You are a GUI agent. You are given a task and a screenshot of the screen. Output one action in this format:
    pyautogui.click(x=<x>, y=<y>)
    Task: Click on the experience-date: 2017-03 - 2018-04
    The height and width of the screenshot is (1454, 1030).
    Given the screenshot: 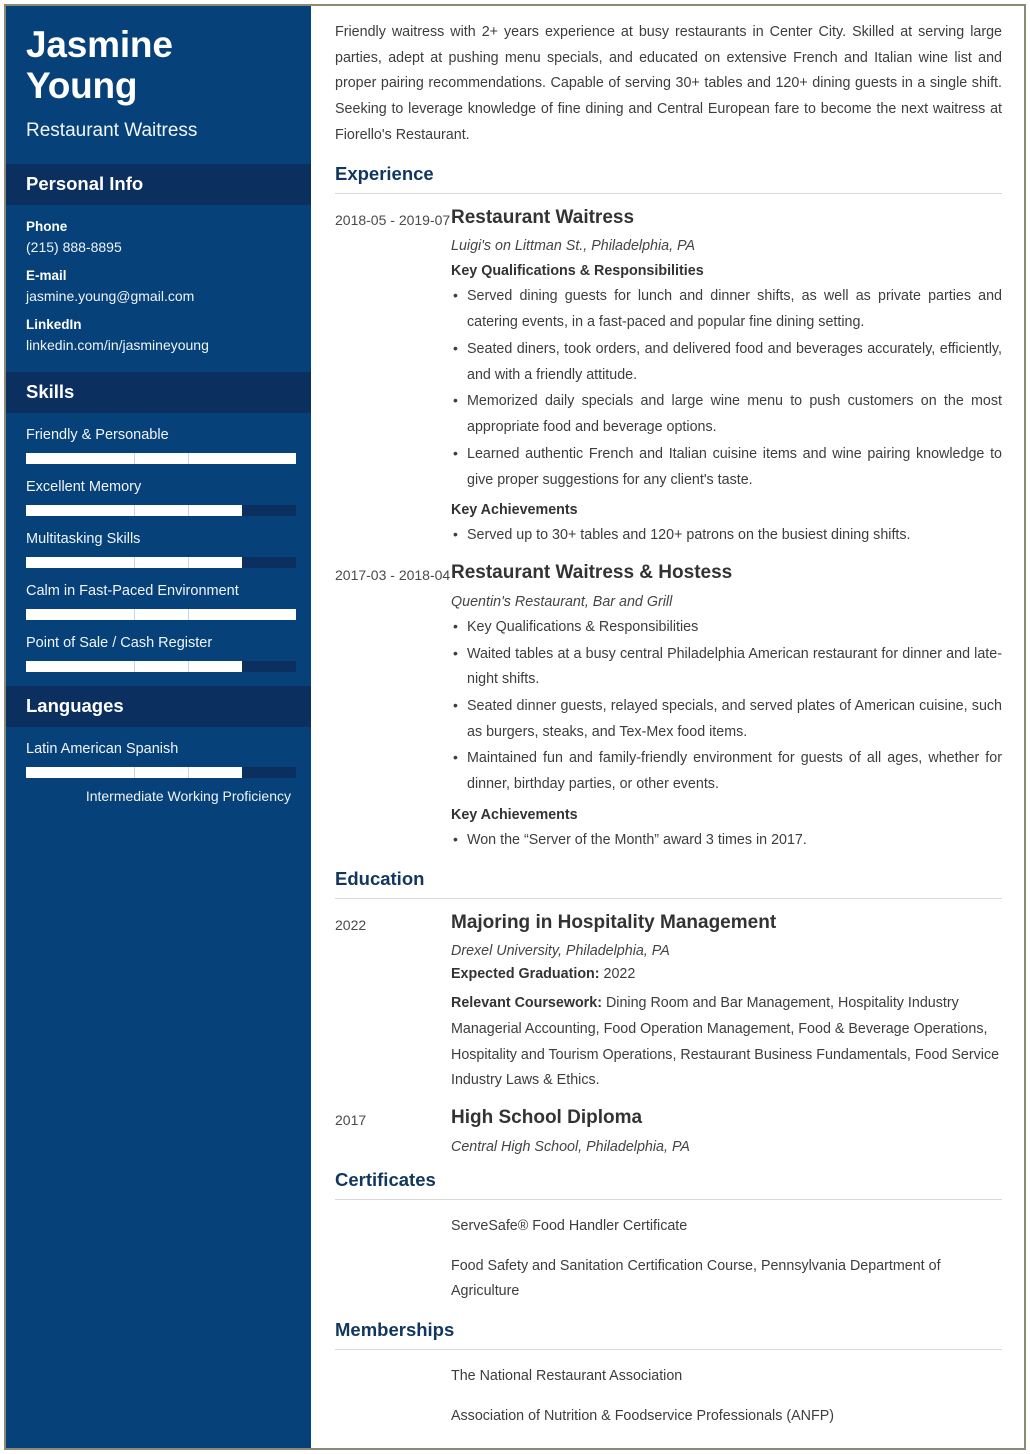 What is the action you would take?
    pyautogui.click(x=393, y=575)
    